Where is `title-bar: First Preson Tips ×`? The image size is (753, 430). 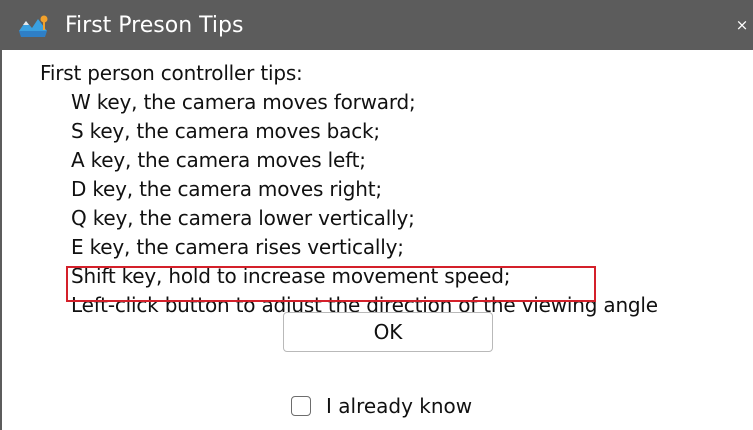
title-bar: First Preson Tips × is located at coordinates (376, 25).